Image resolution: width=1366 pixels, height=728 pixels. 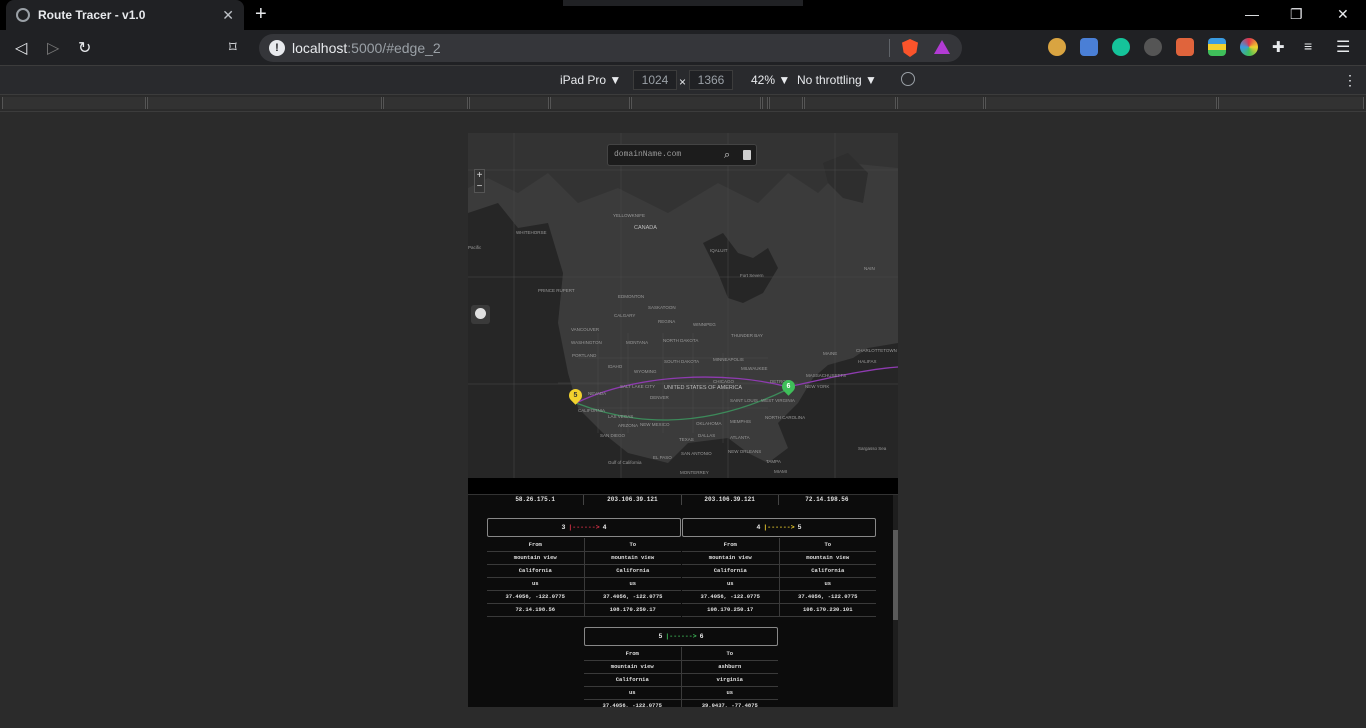 I want to click on browser-toolbar: ◁ ▷ ↻ ⌑ ! localhost:5000/#edge_2 ✚ ≡ ☰, so click(x=683, y=48).